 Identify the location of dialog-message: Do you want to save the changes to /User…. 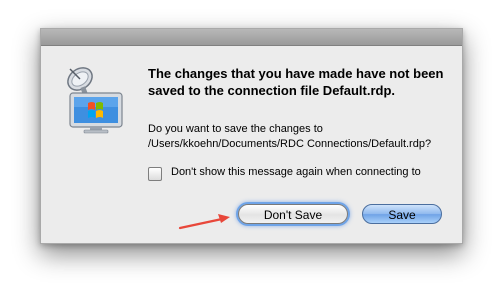
(290, 136).